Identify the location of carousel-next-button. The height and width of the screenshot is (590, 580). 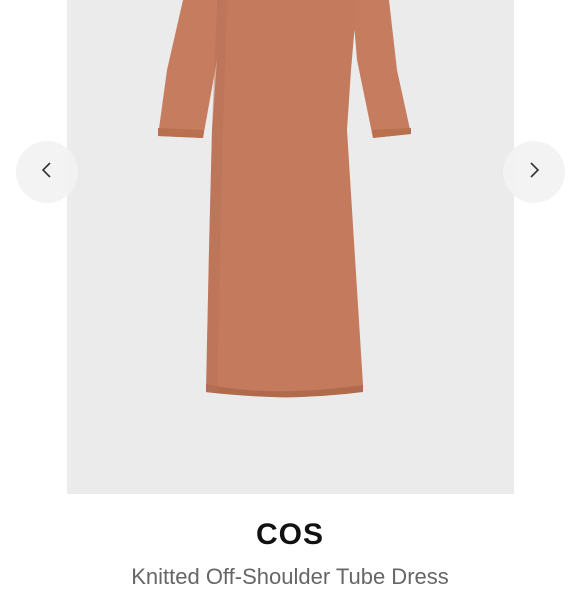
(534, 172).